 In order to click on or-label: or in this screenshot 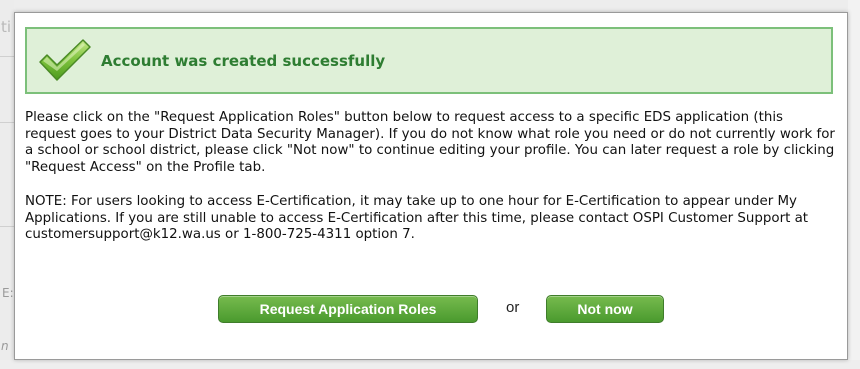, I will do `click(513, 307)`.